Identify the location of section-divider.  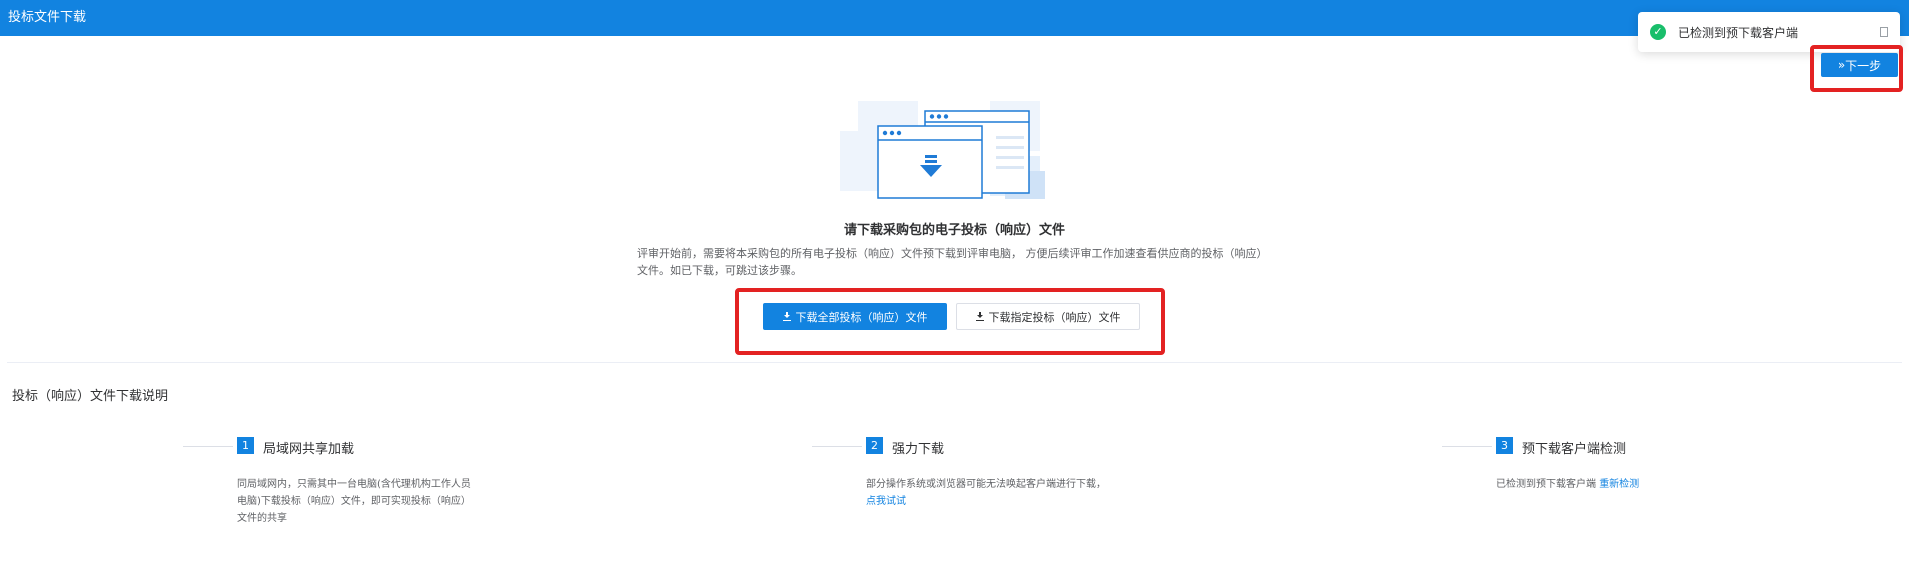
(954, 362).